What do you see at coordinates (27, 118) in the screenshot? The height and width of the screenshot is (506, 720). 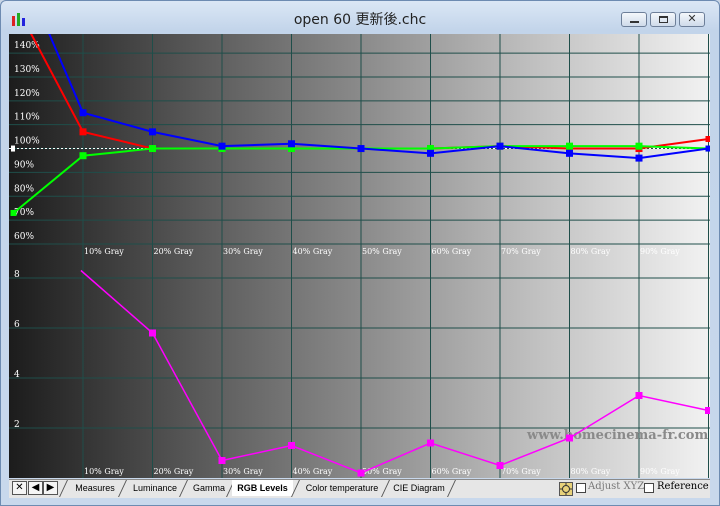 I see `y-tick-label: 110%` at bounding box center [27, 118].